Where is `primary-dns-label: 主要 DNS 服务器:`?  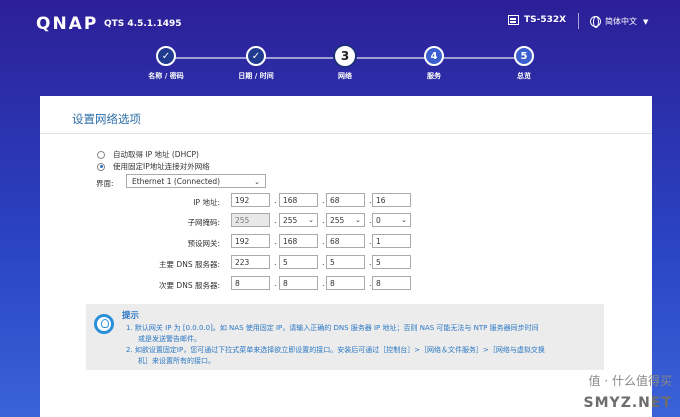 primary-dns-label: 主要 DNS 服务器: is located at coordinates (189, 264).